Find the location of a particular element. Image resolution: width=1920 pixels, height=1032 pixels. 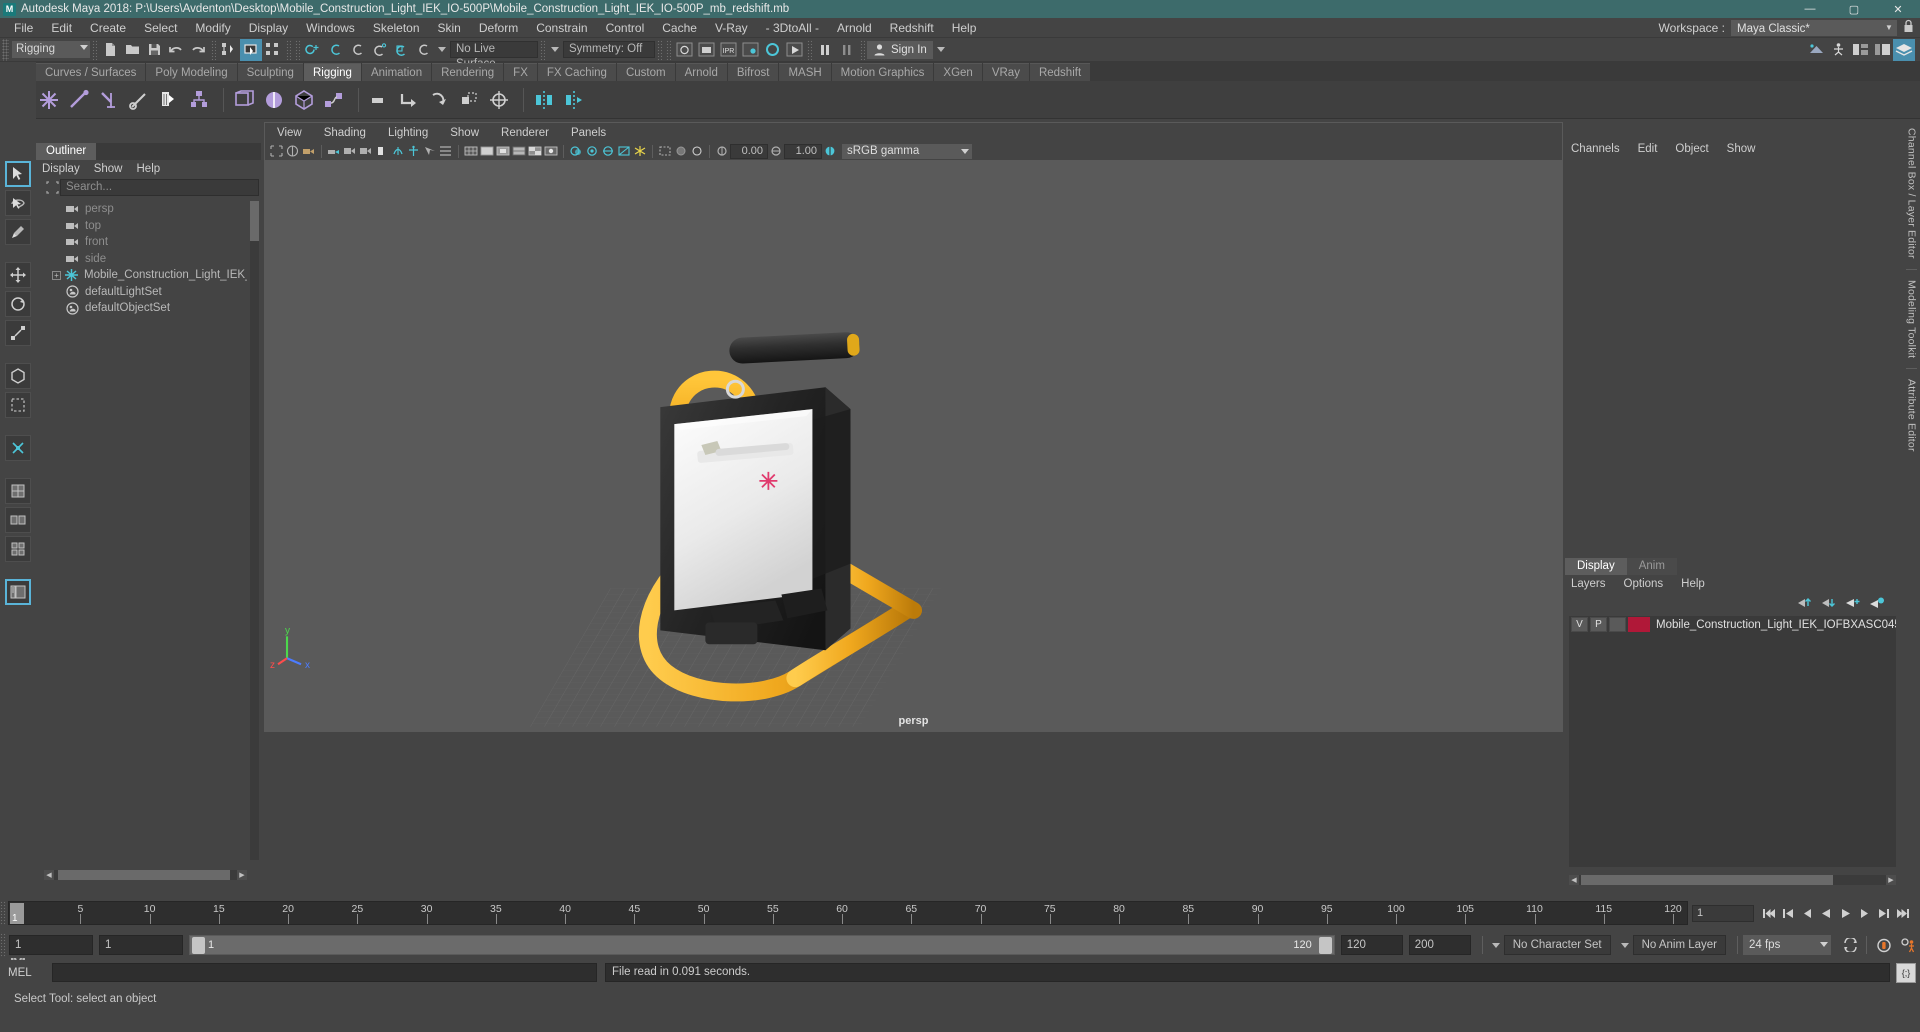

outliner-item-side: side is located at coordinates (145, 259).